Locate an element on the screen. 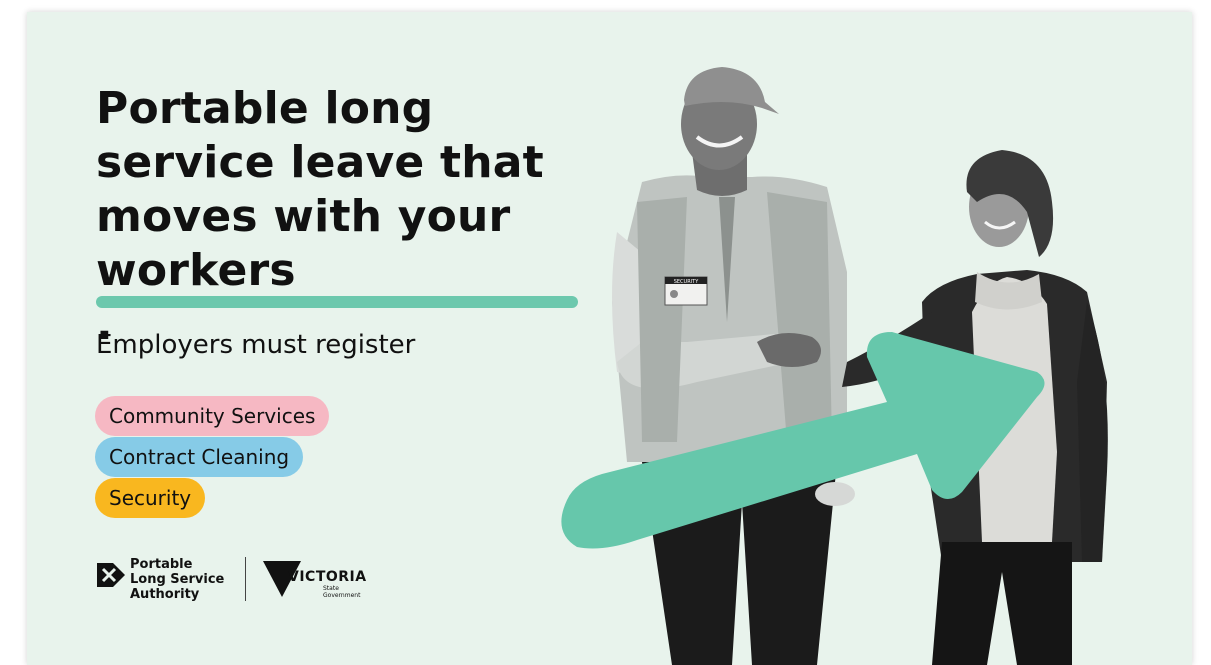  headline-line-3: moves with your is located at coordinates (303, 216).